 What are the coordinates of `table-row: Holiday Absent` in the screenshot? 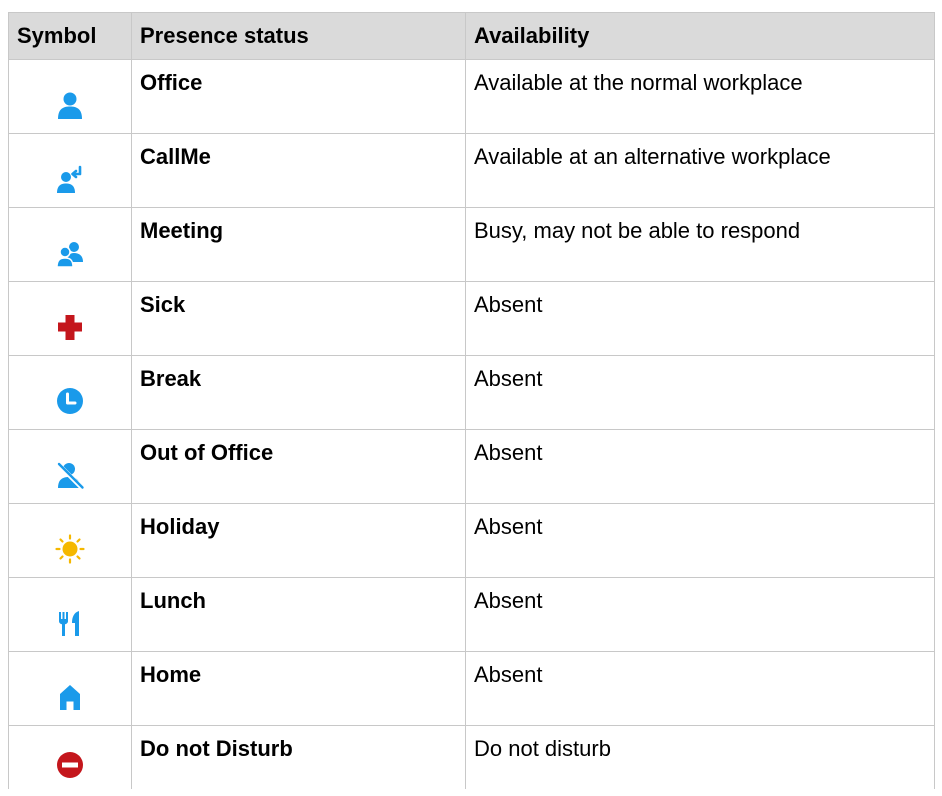 It's located at (471, 540).